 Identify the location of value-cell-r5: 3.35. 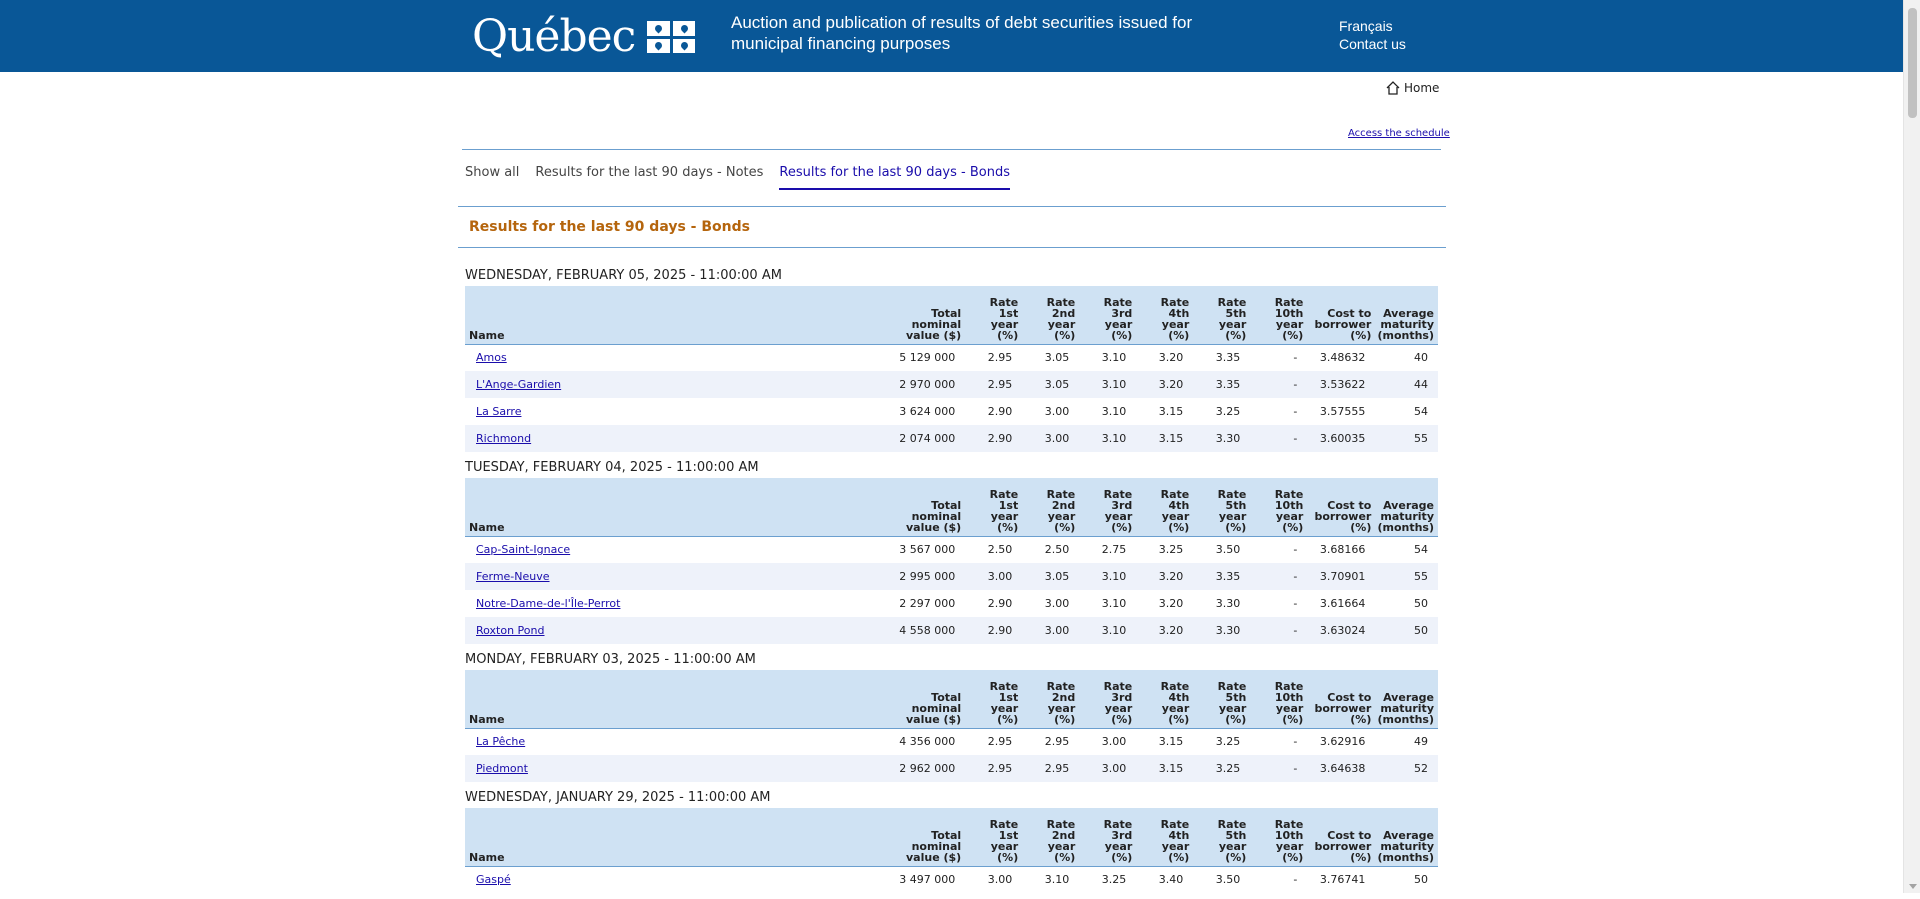
(1222, 384).